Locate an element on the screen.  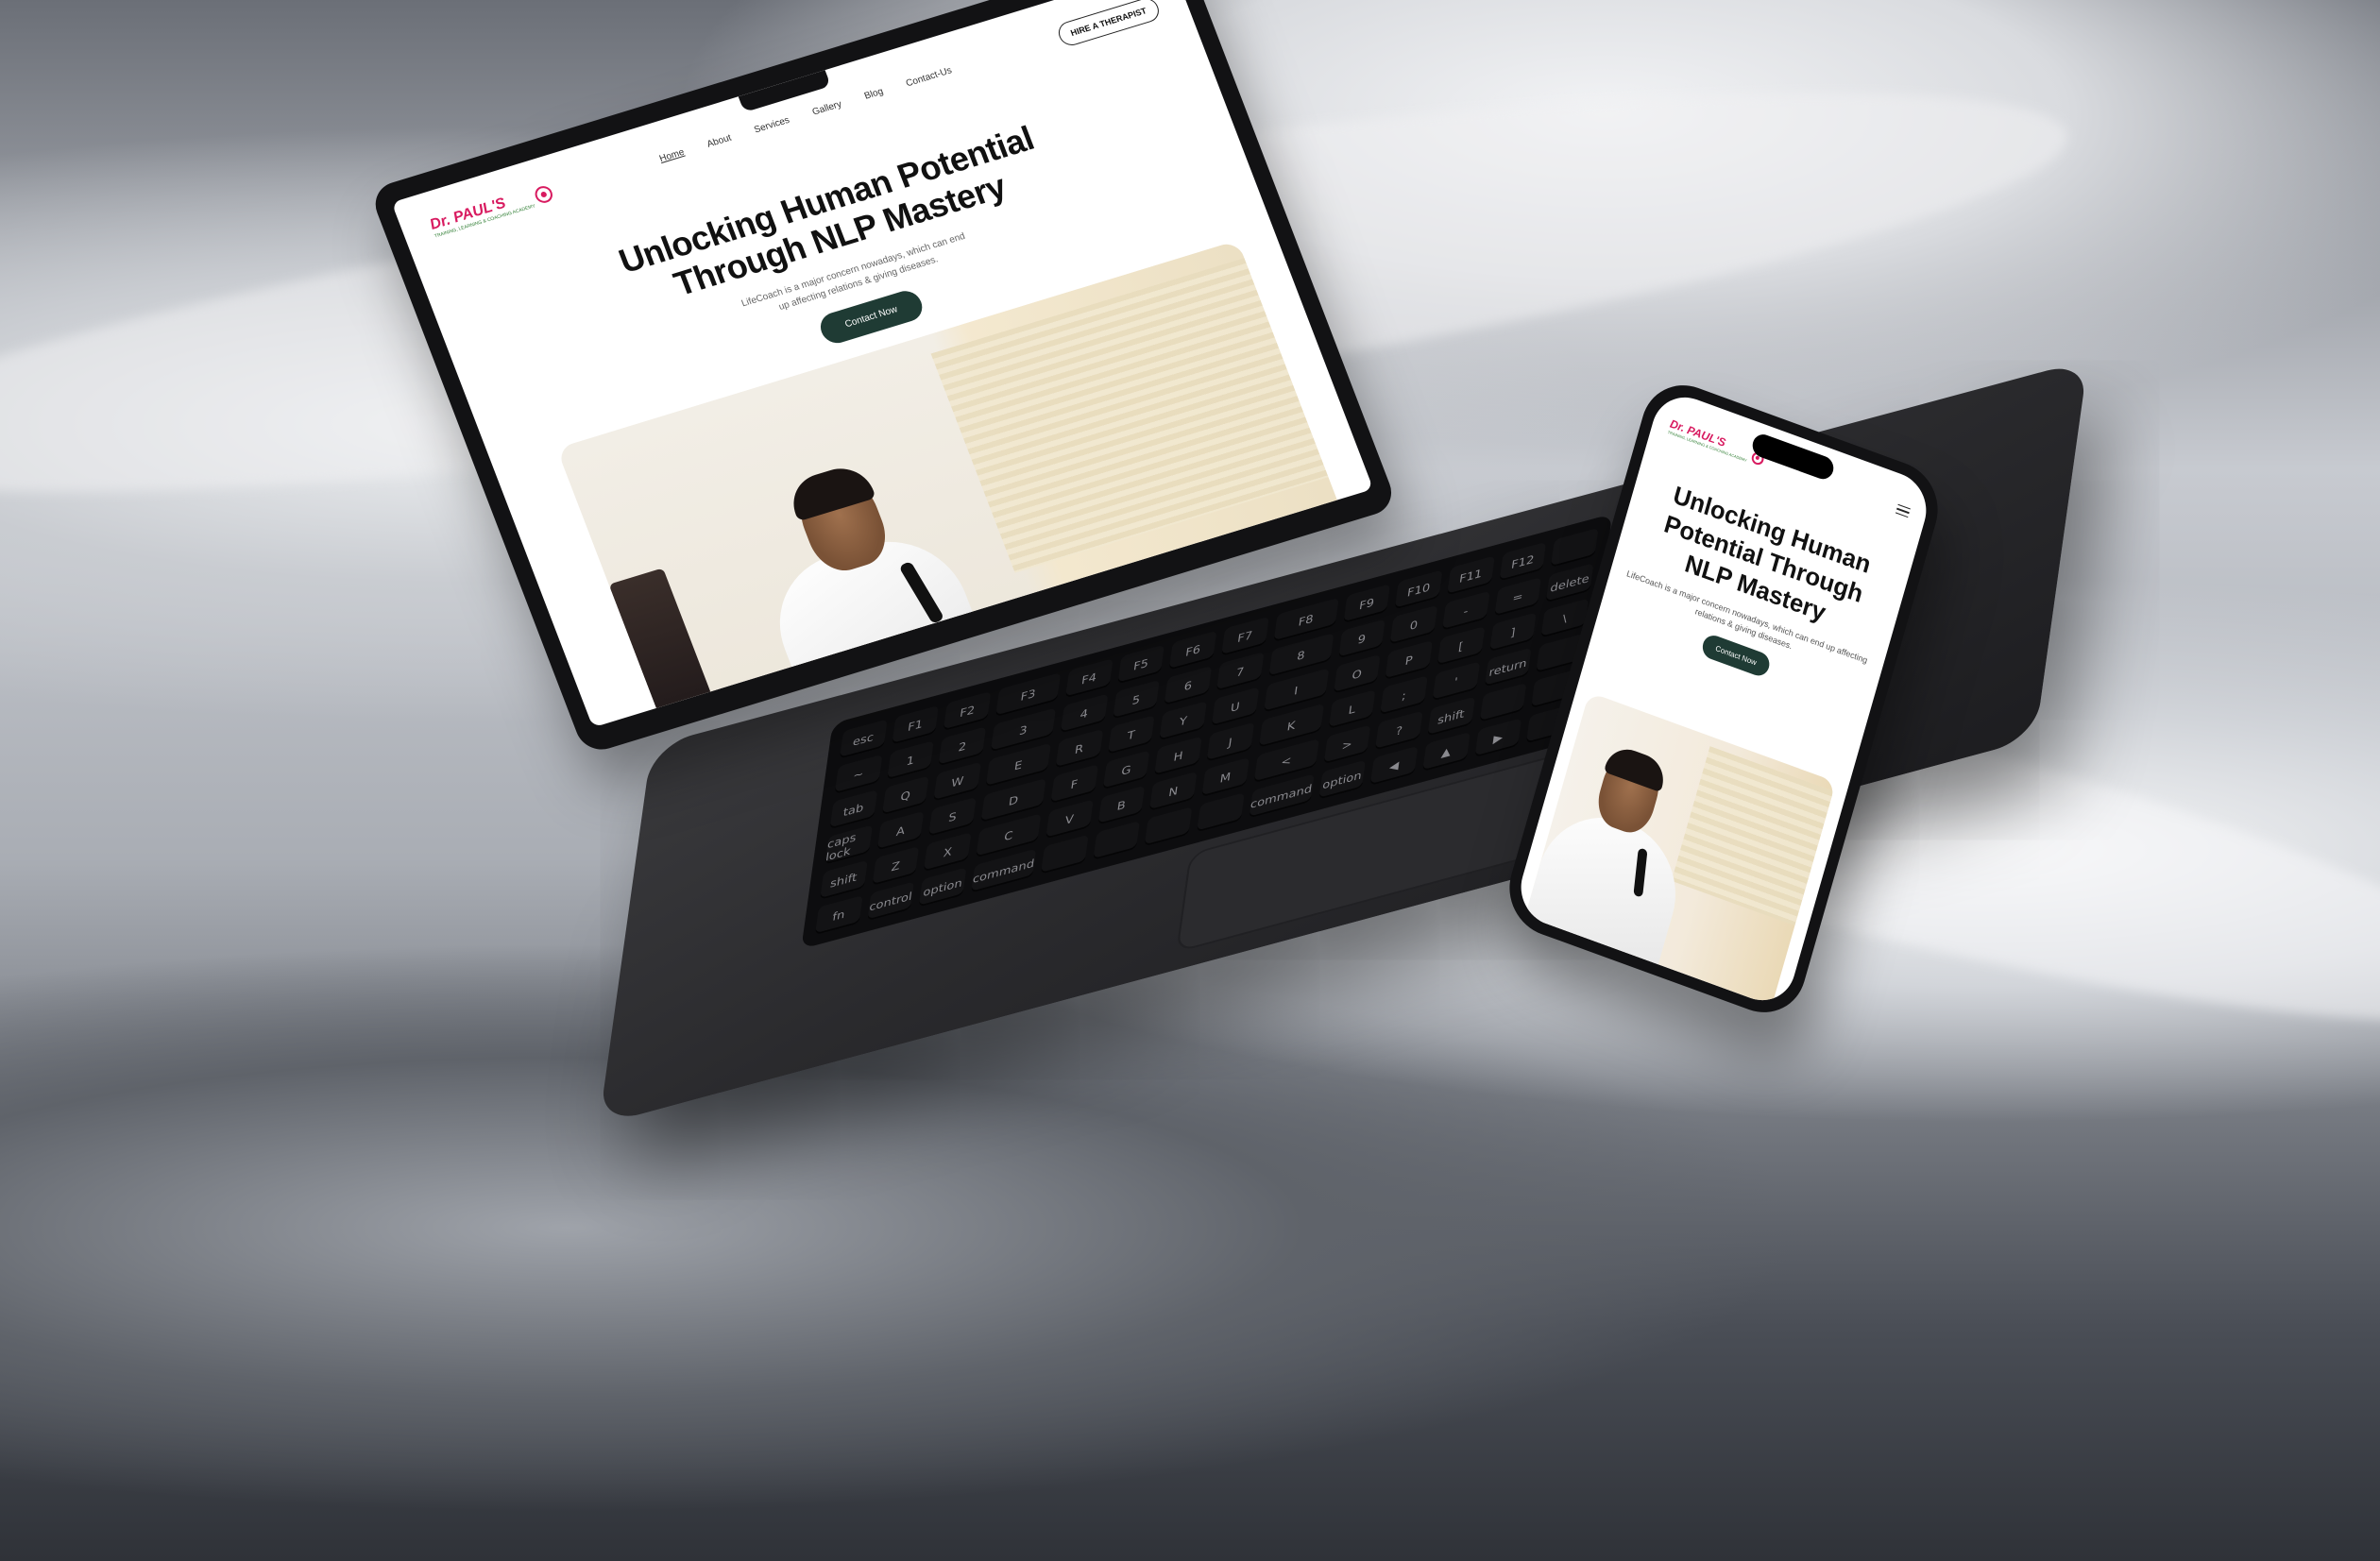
keyboard-key: [ is located at coordinates (1461, 646).